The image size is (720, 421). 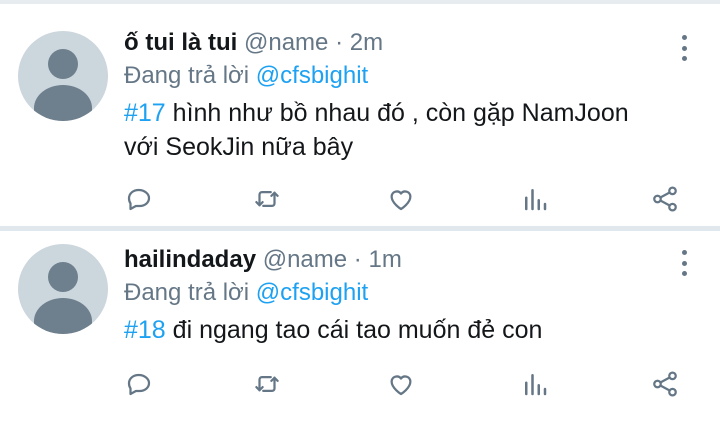 I want to click on hashtag-link: #18, so click(x=145, y=330).